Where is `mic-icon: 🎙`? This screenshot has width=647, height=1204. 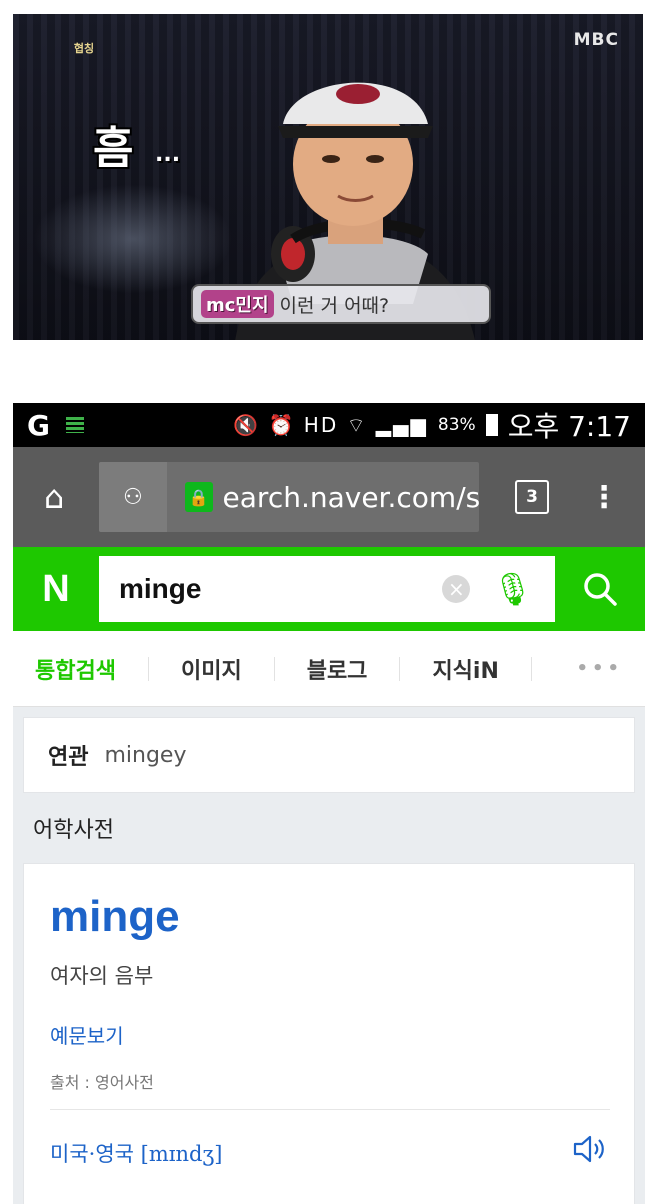 mic-icon: 🎙 is located at coordinates (512, 589).